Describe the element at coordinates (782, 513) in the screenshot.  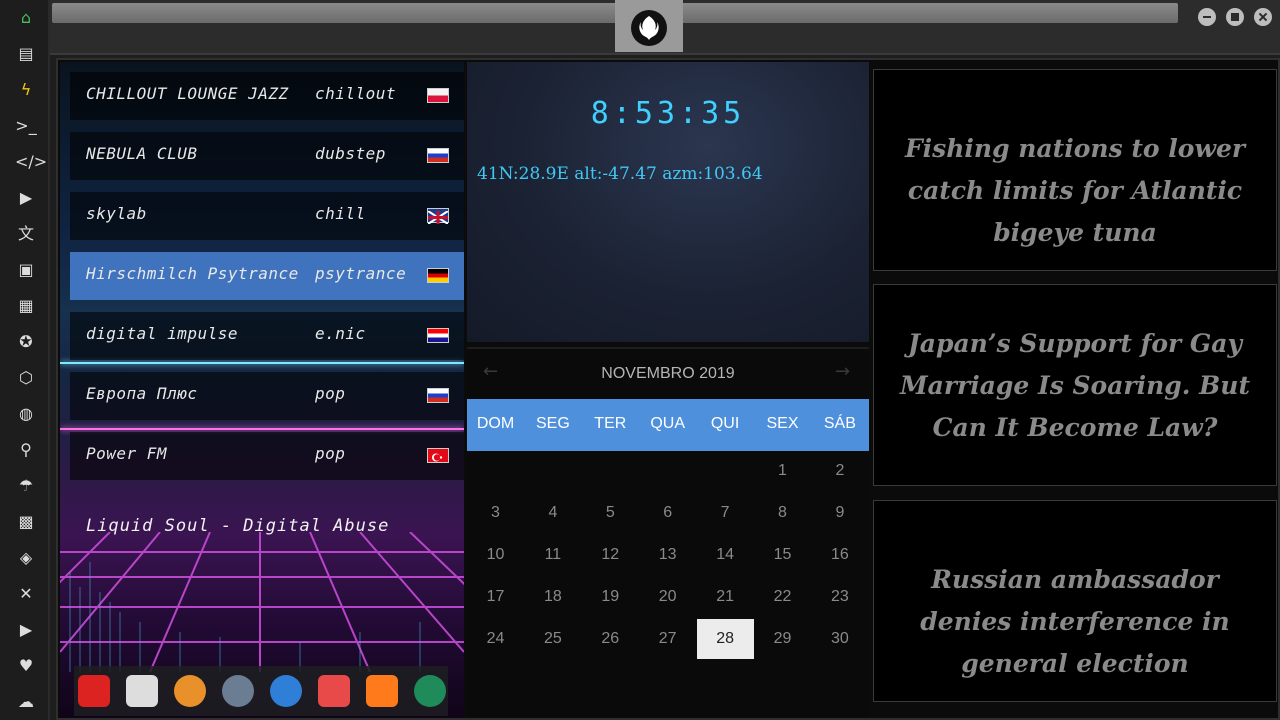
I see `calendar-day: 8` at that location.